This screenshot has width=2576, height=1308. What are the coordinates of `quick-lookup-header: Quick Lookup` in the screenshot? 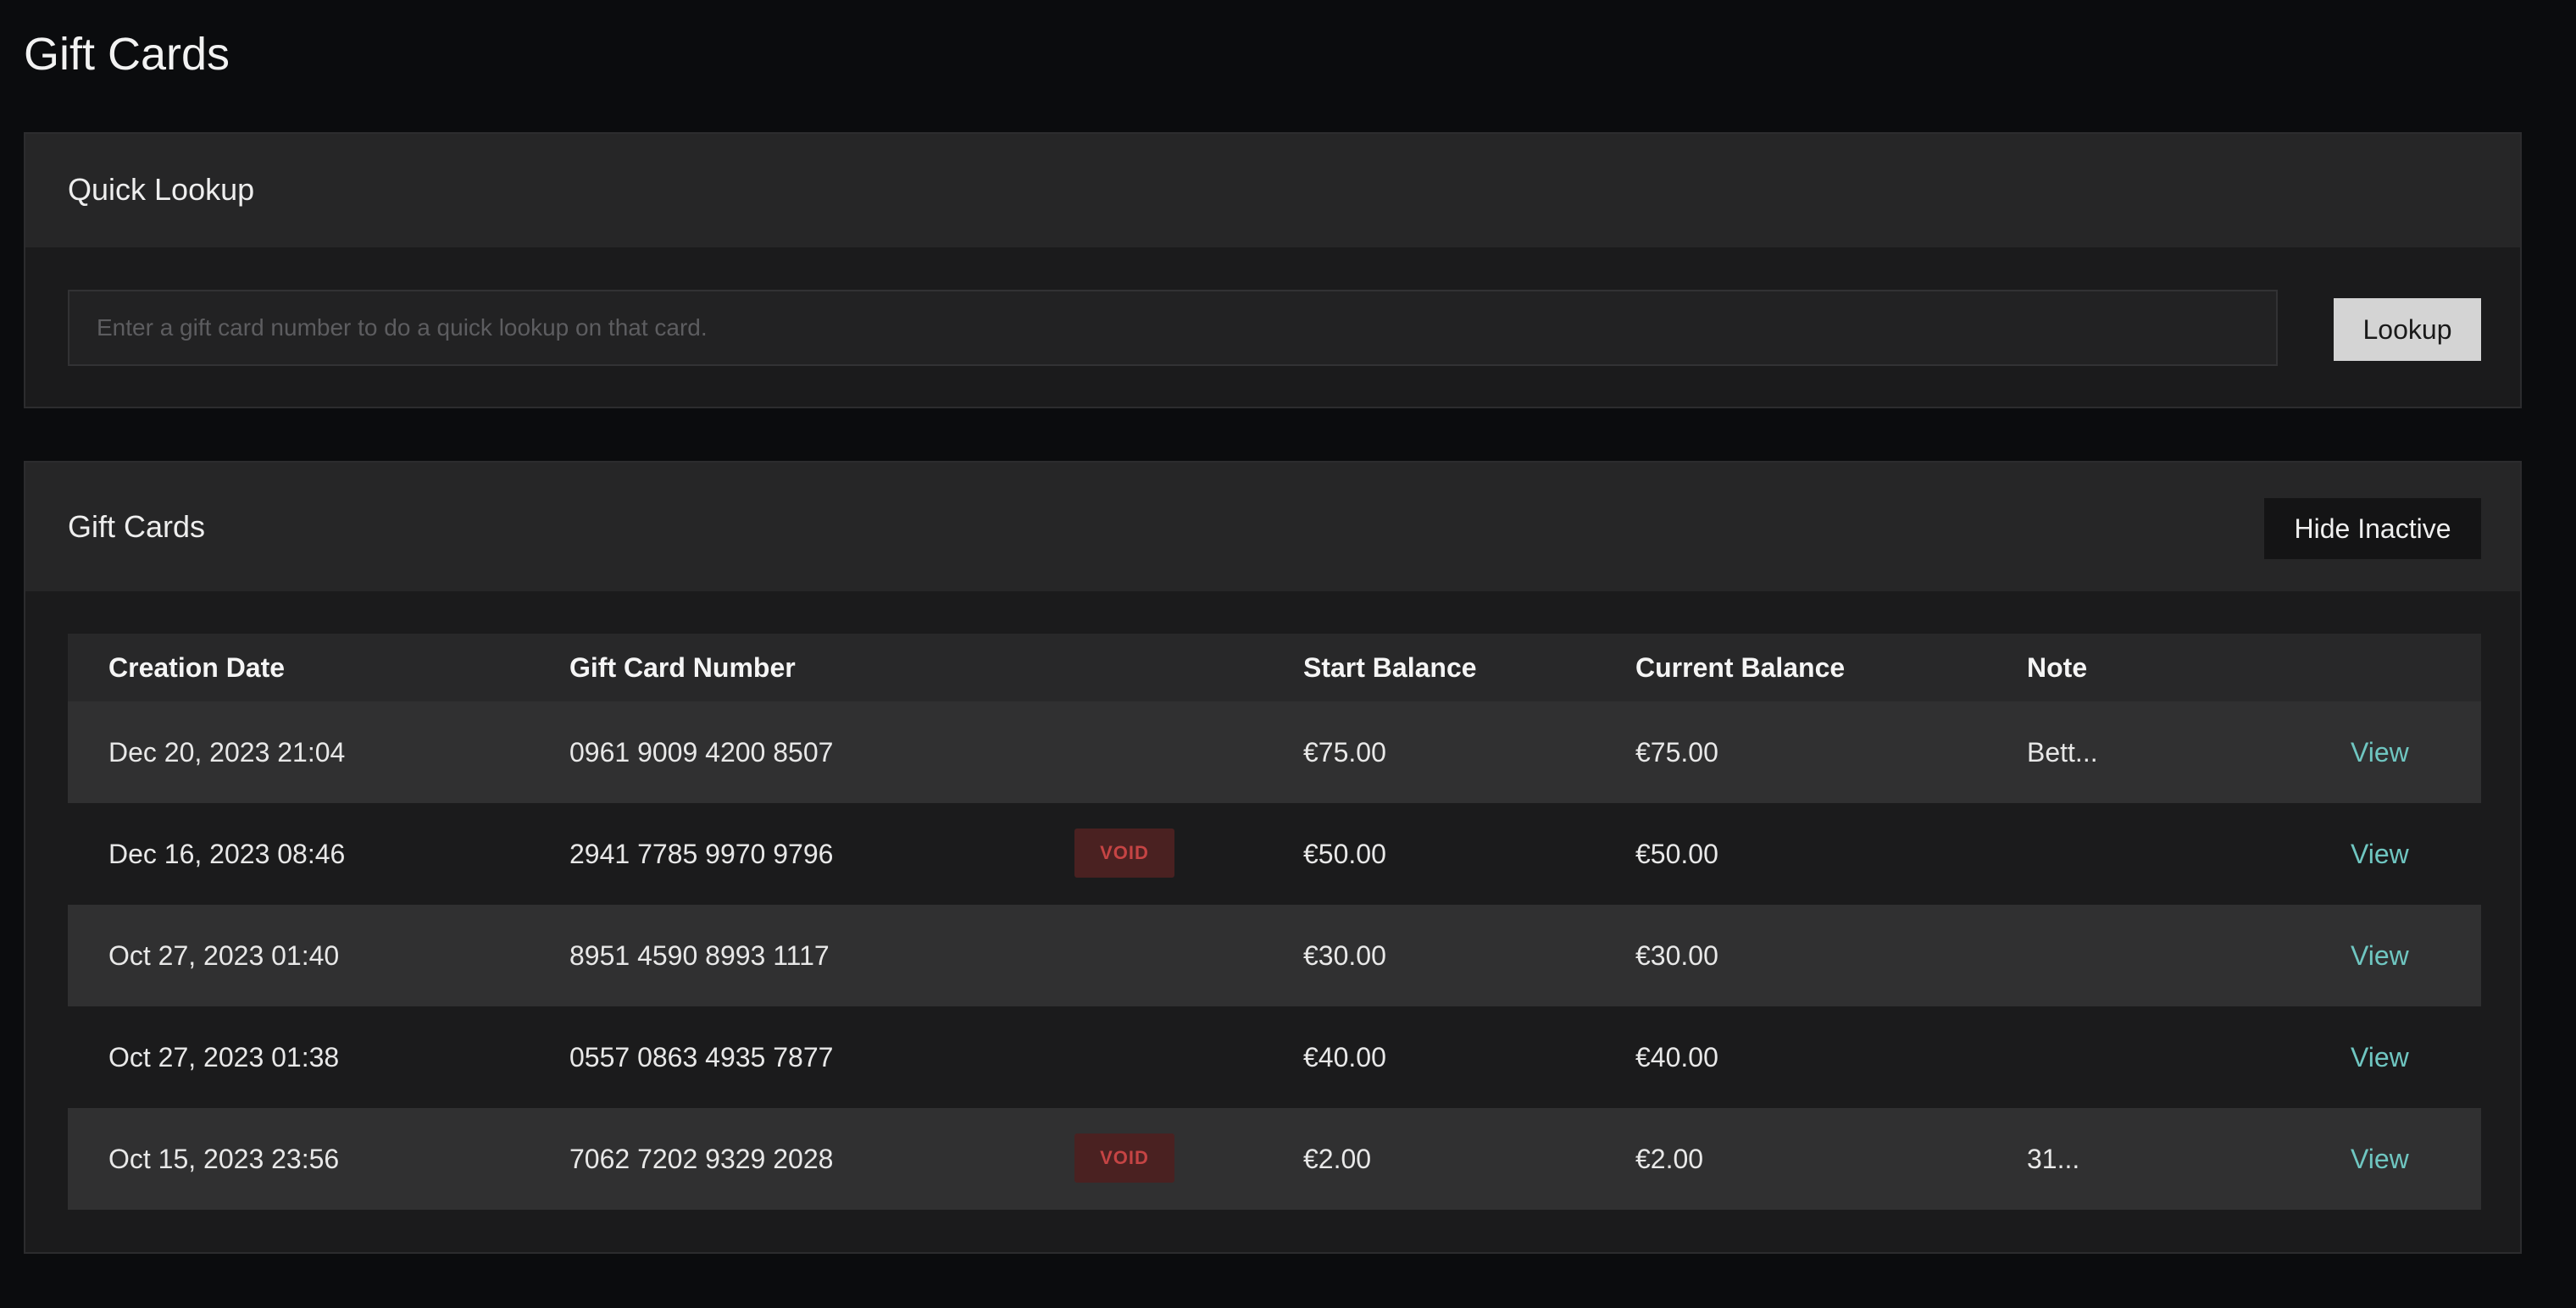 It's located at (1272, 191).